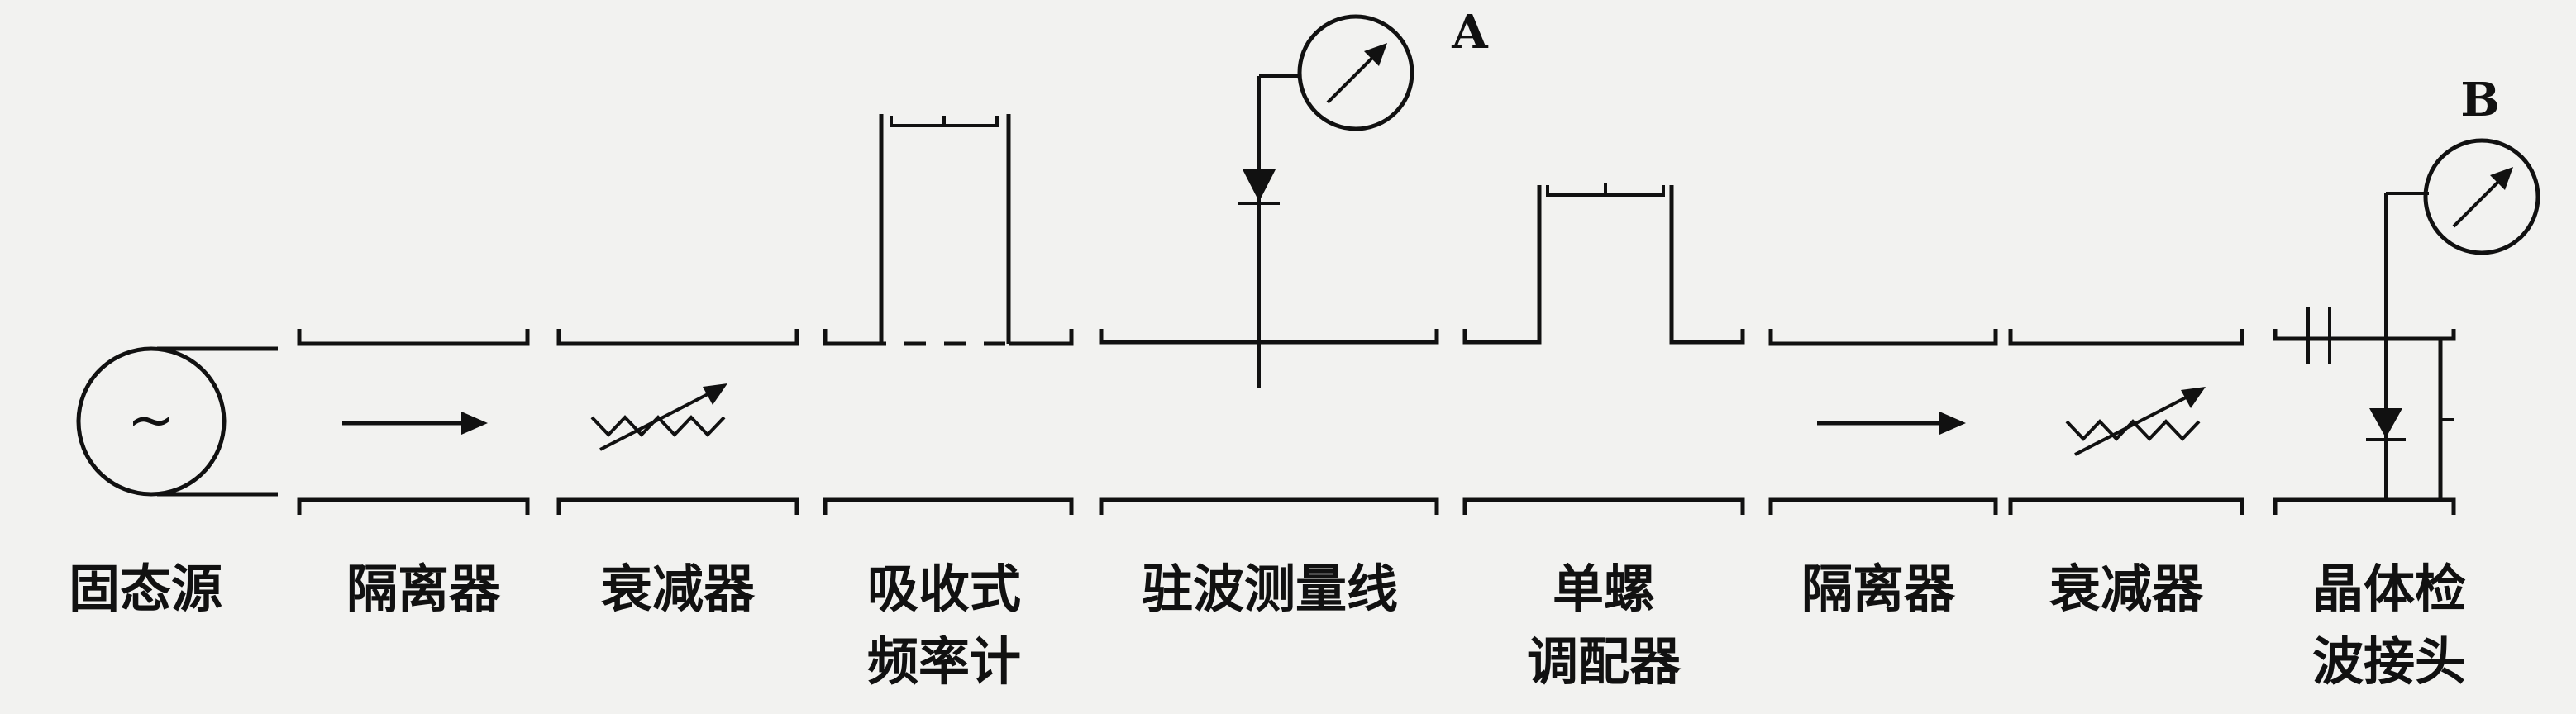 The height and width of the screenshot is (714, 2576). Describe the element at coordinates (413, 337) in the screenshot. I see `isolator-1-top-wall` at that location.